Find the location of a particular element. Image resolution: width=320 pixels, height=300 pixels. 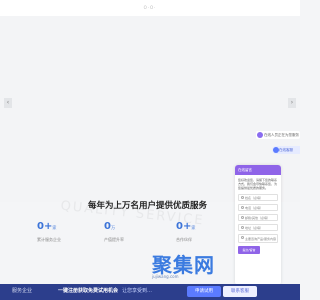

name-field: 姓名（必填） is located at coordinates (258, 197).